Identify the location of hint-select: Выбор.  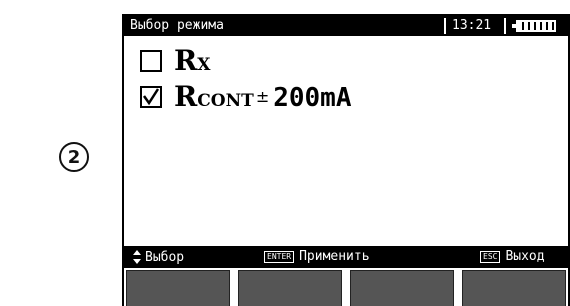
(158, 257).